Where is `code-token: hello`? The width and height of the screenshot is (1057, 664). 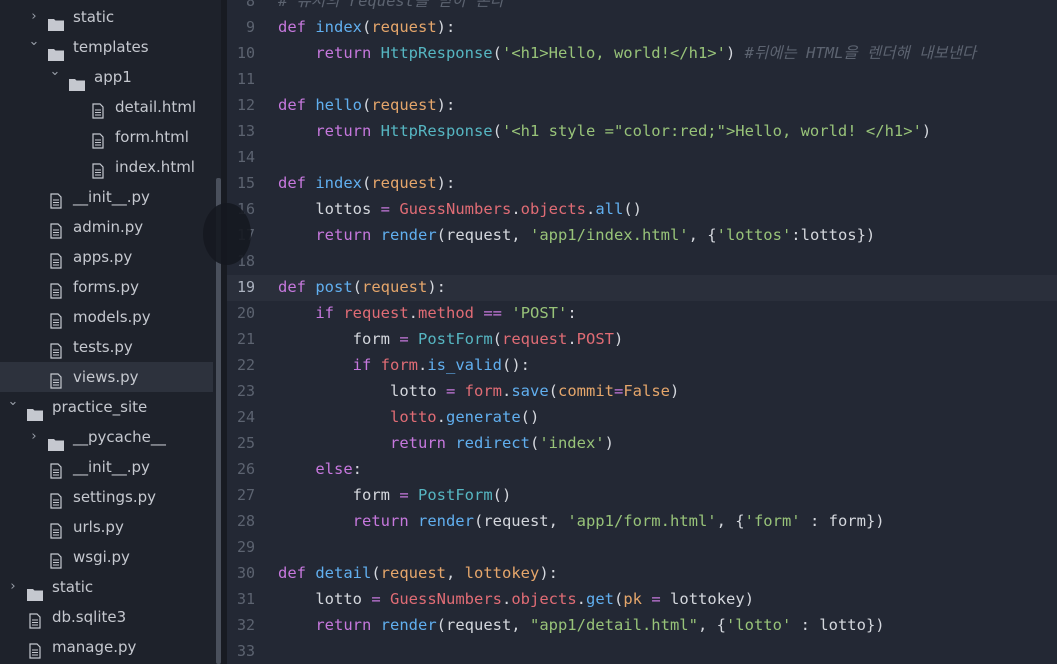 code-token: hello is located at coordinates (338, 105).